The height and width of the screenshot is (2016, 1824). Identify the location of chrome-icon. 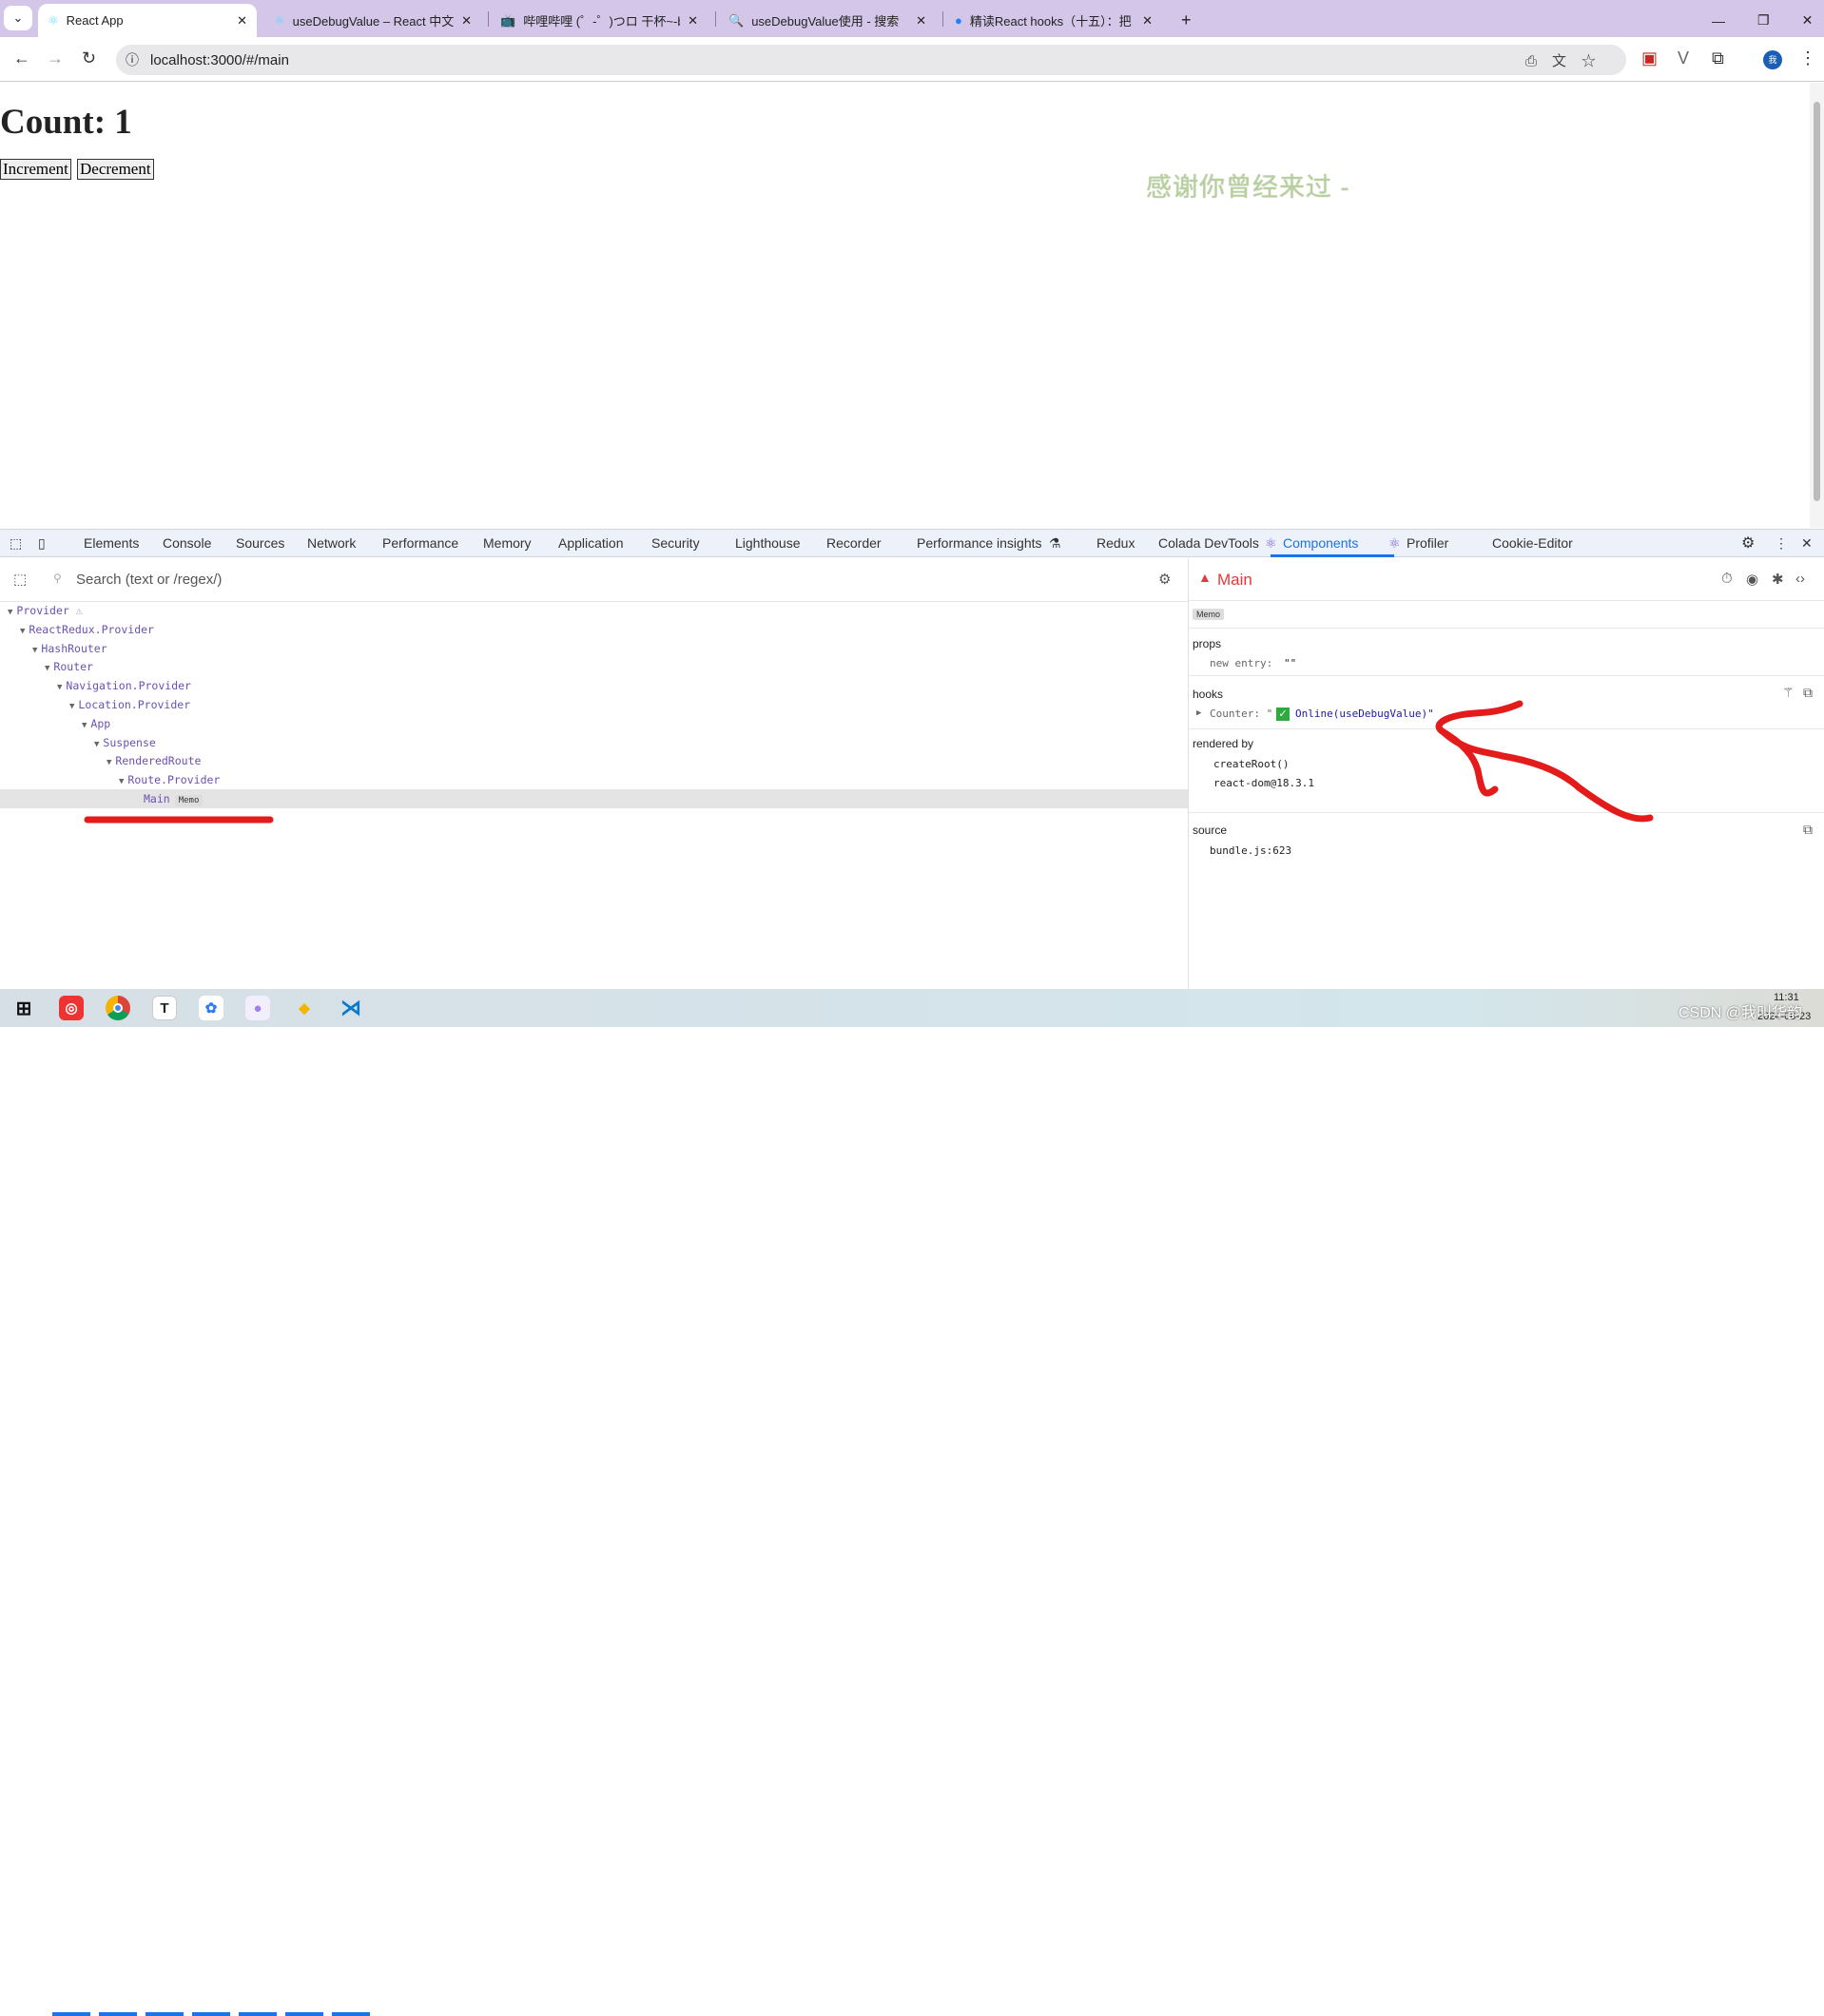
(118, 1008).